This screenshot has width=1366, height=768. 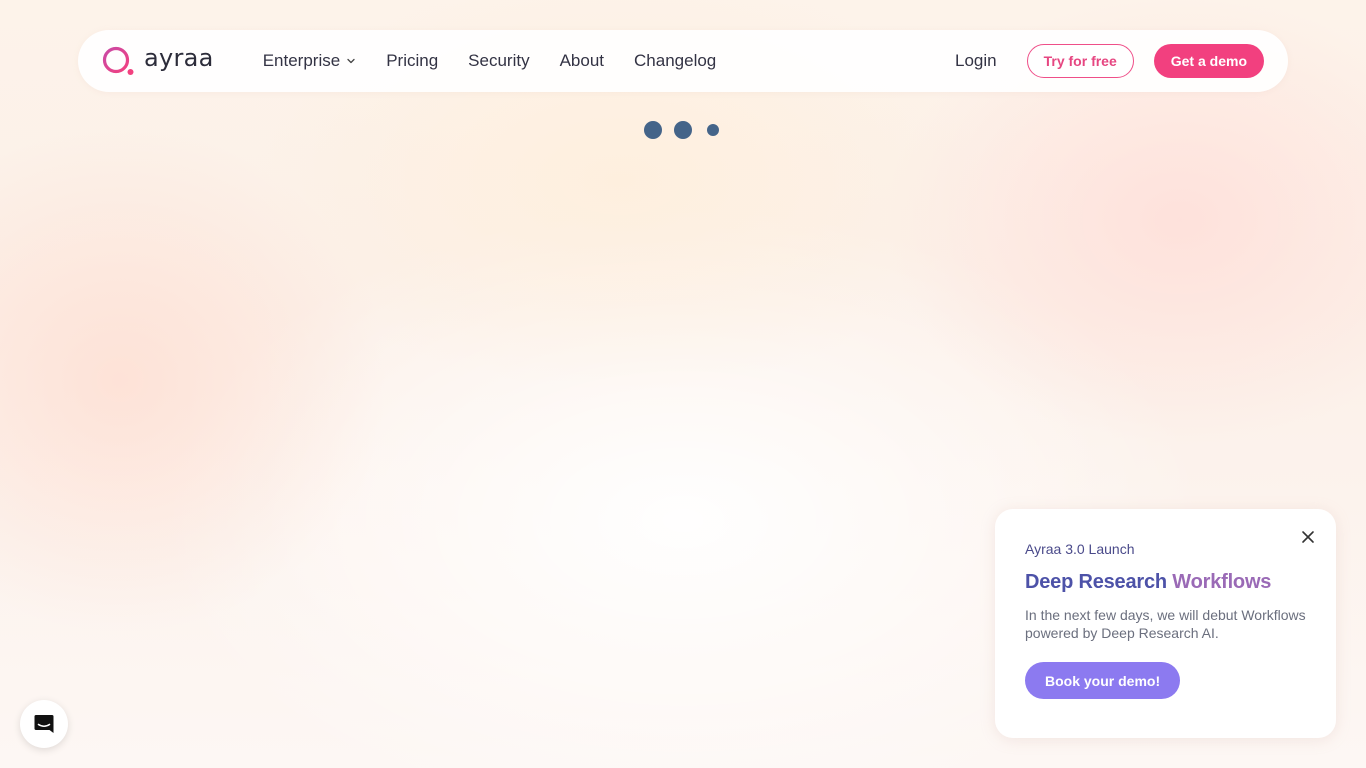 I want to click on popup-title: Deep Research Workflows, so click(x=1165, y=582).